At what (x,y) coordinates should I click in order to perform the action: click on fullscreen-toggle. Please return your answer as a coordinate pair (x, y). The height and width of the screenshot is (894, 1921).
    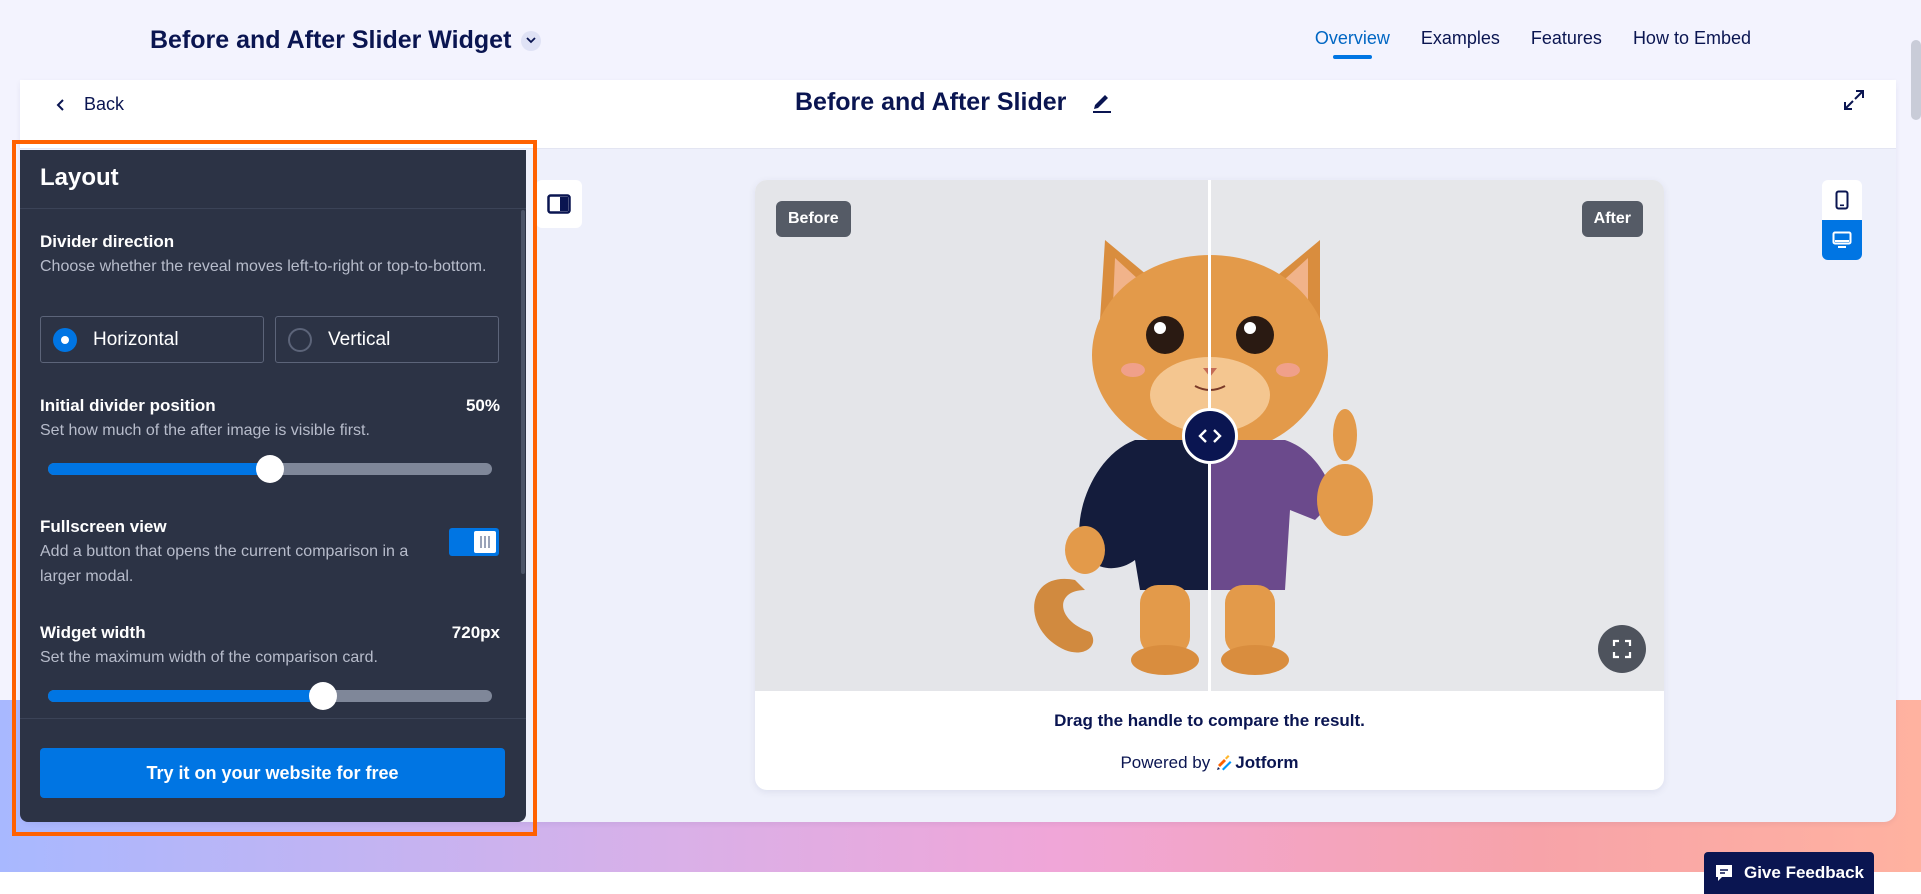
    Looking at the image, I should click on (474, 542).